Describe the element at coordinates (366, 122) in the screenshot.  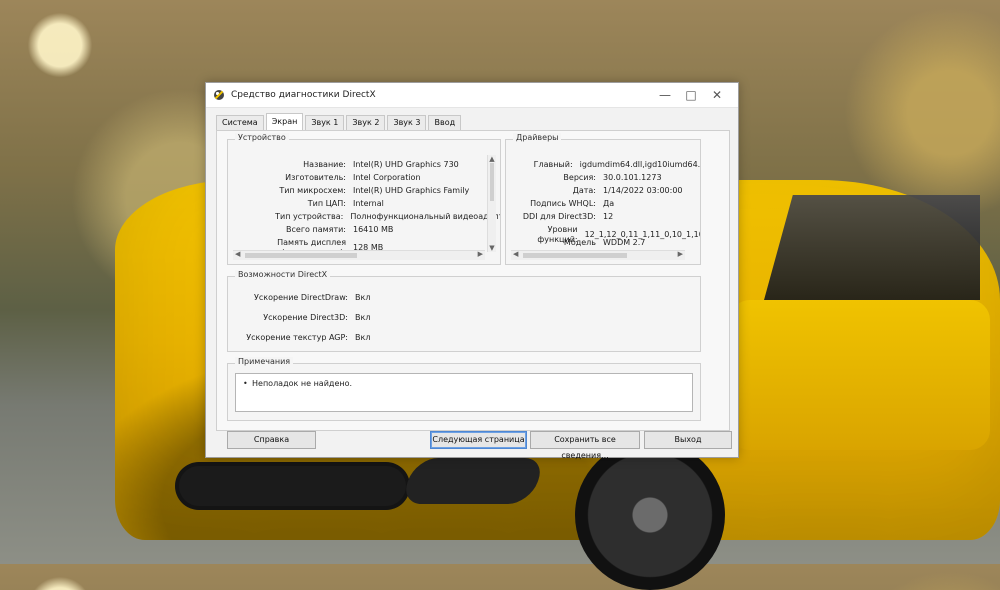
I see `tab-sound-2: Звук 2` at that location.